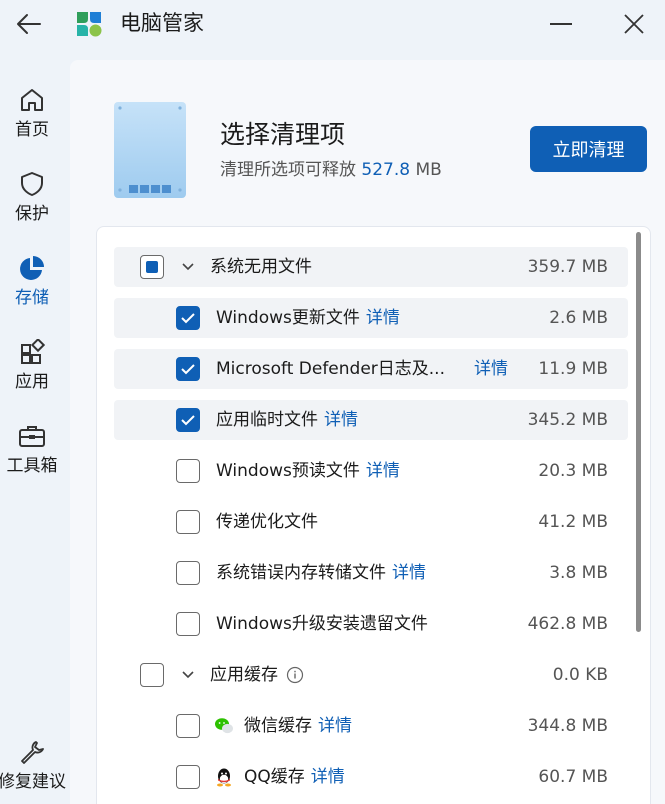  What do you see at coordinates (32, 466) in the screenshot?
I see `sidebar-item-label: 工具箱` at bounding box center [32, 466].